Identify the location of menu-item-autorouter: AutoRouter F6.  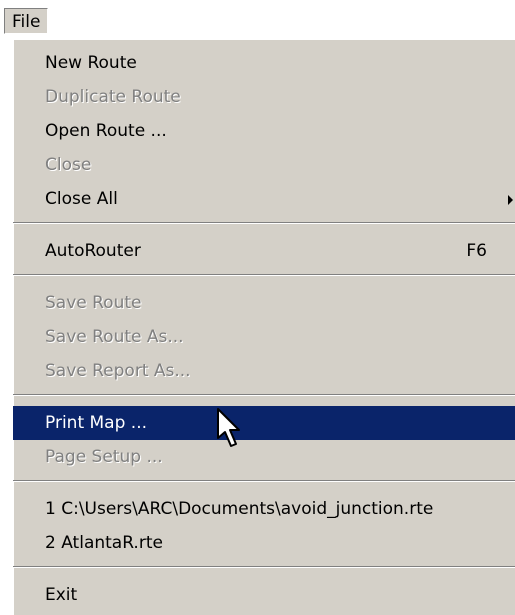
(264, 251).